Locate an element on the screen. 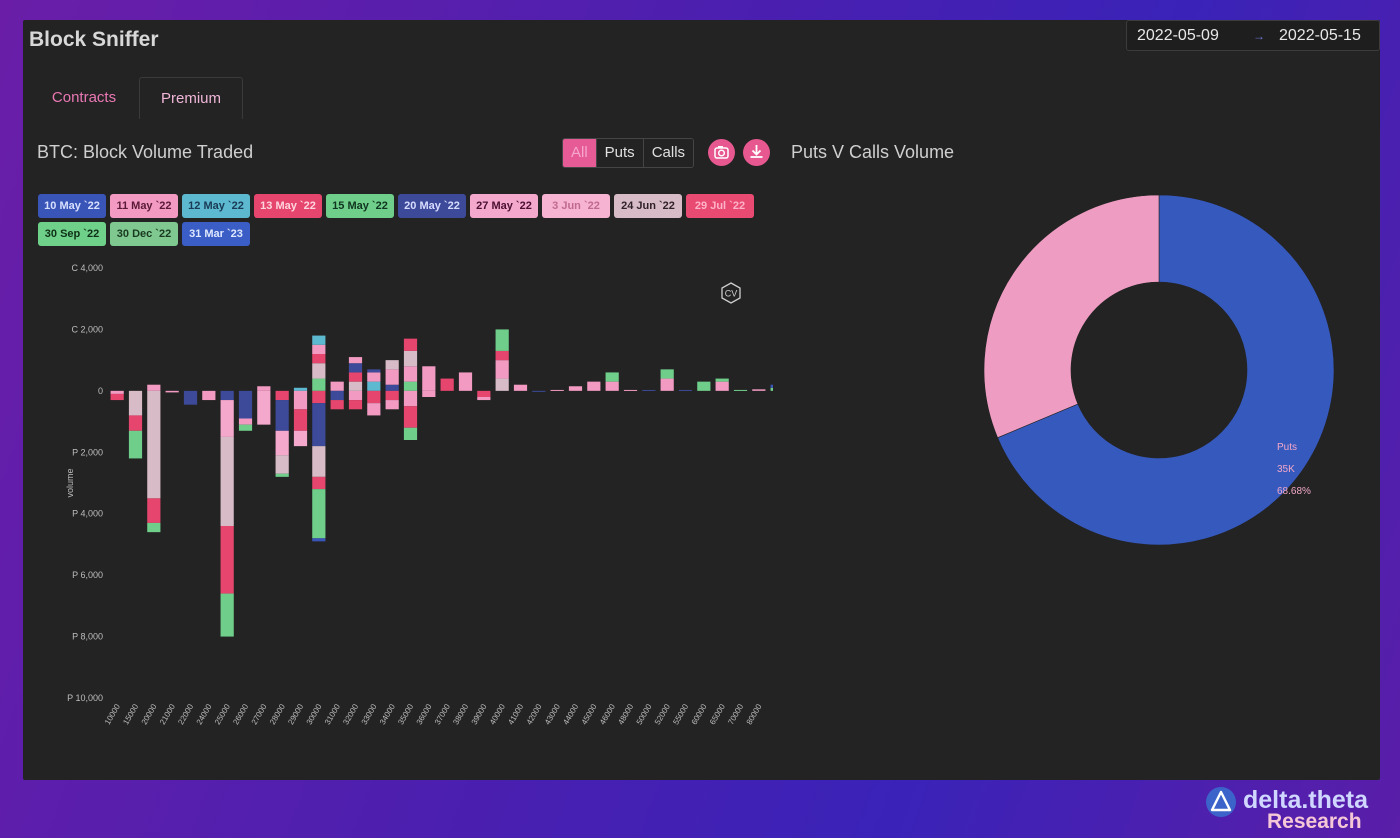 This screenshot has width=1400, height=838. date-from-input: 2022-05-09 is located at coordinates (1178, 36).